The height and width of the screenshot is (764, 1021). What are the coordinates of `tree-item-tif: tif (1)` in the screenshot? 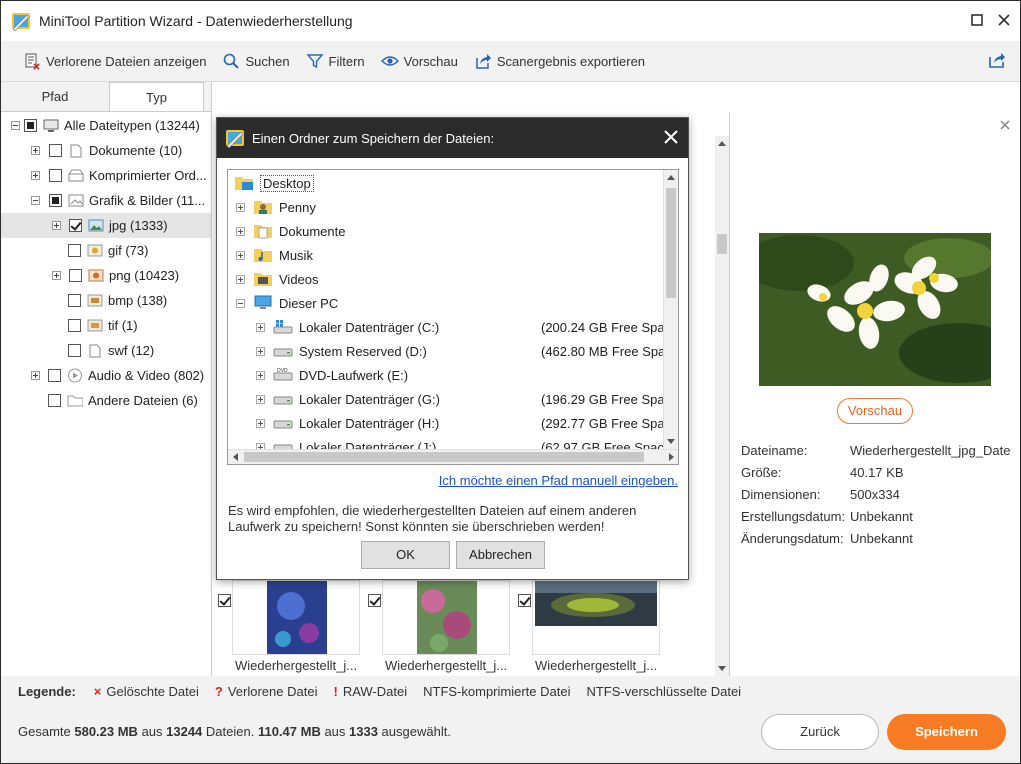 It's located at (106, 325).